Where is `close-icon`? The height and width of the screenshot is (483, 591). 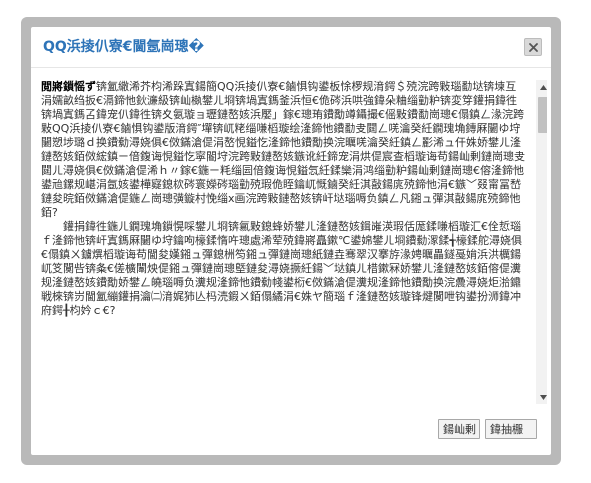 close-icon is located at coordinates (533, 47).